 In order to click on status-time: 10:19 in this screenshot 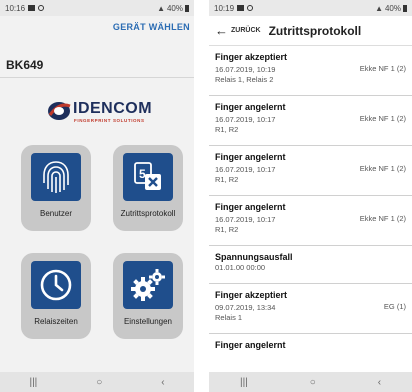, I will do `click(224, 8)`.